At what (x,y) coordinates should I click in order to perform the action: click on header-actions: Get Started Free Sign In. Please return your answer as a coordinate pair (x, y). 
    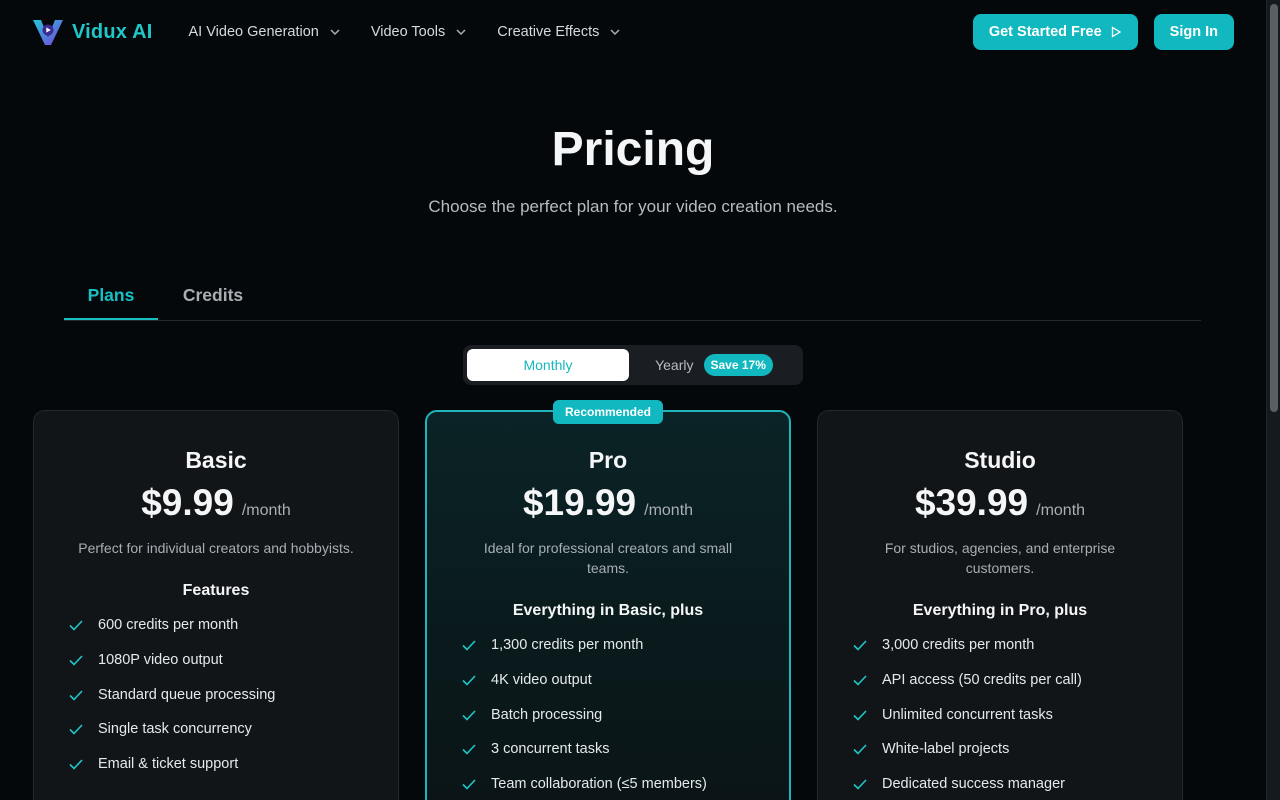
    Looking at the image, I should click on (1103, 32).